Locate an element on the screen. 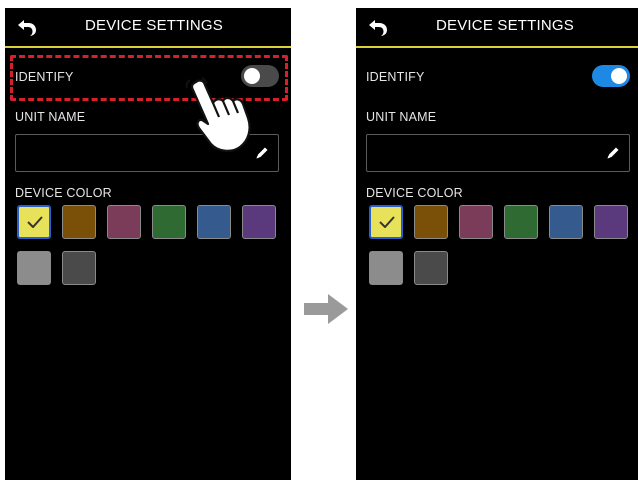 This screenshot has width=638, height=480. pointing-hand-icon is located at coordinates (218, 114).